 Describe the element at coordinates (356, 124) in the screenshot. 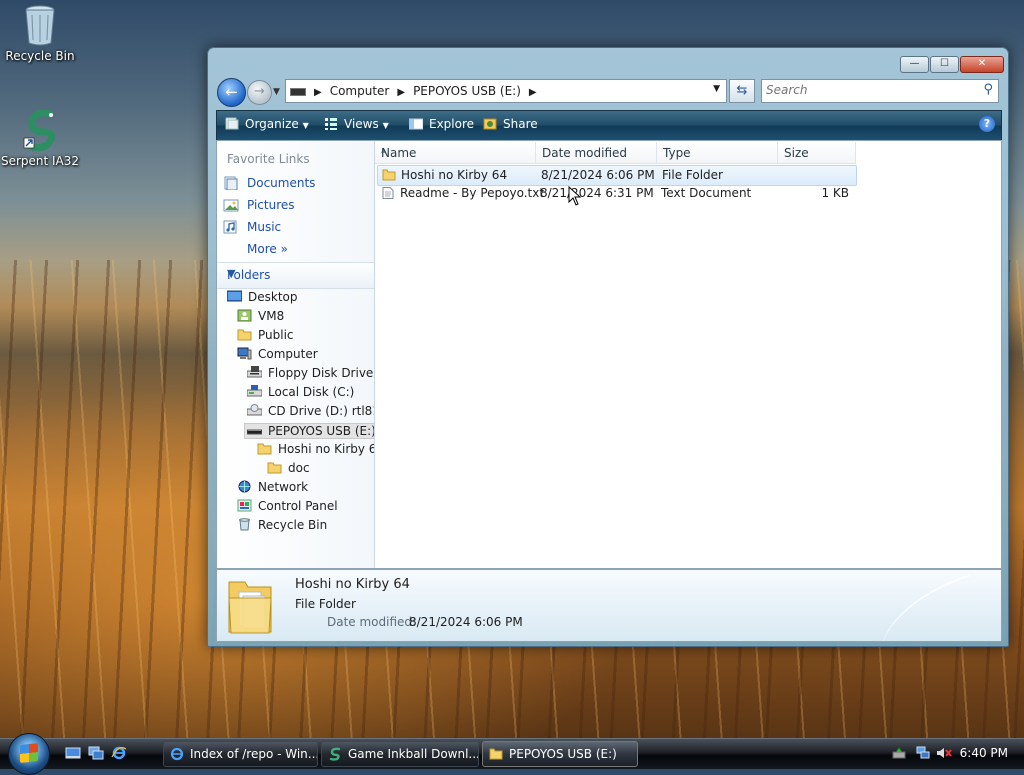

I see `views-button: Views ▼` at that location.